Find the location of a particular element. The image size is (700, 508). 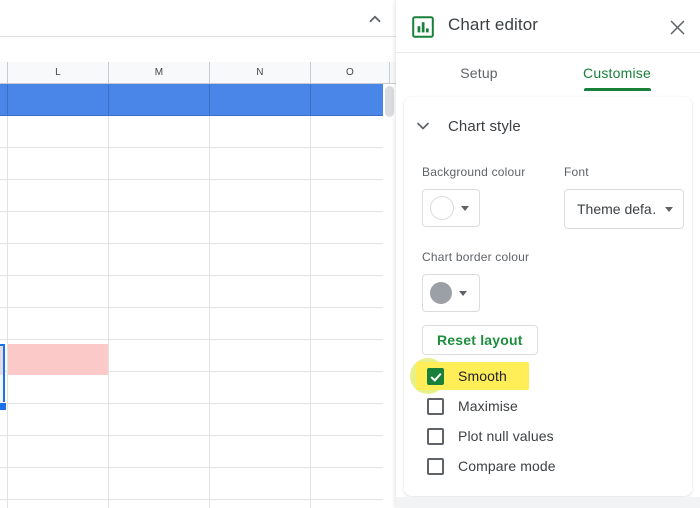

compare-mode-checkbox is located at coordinates (435, 466).